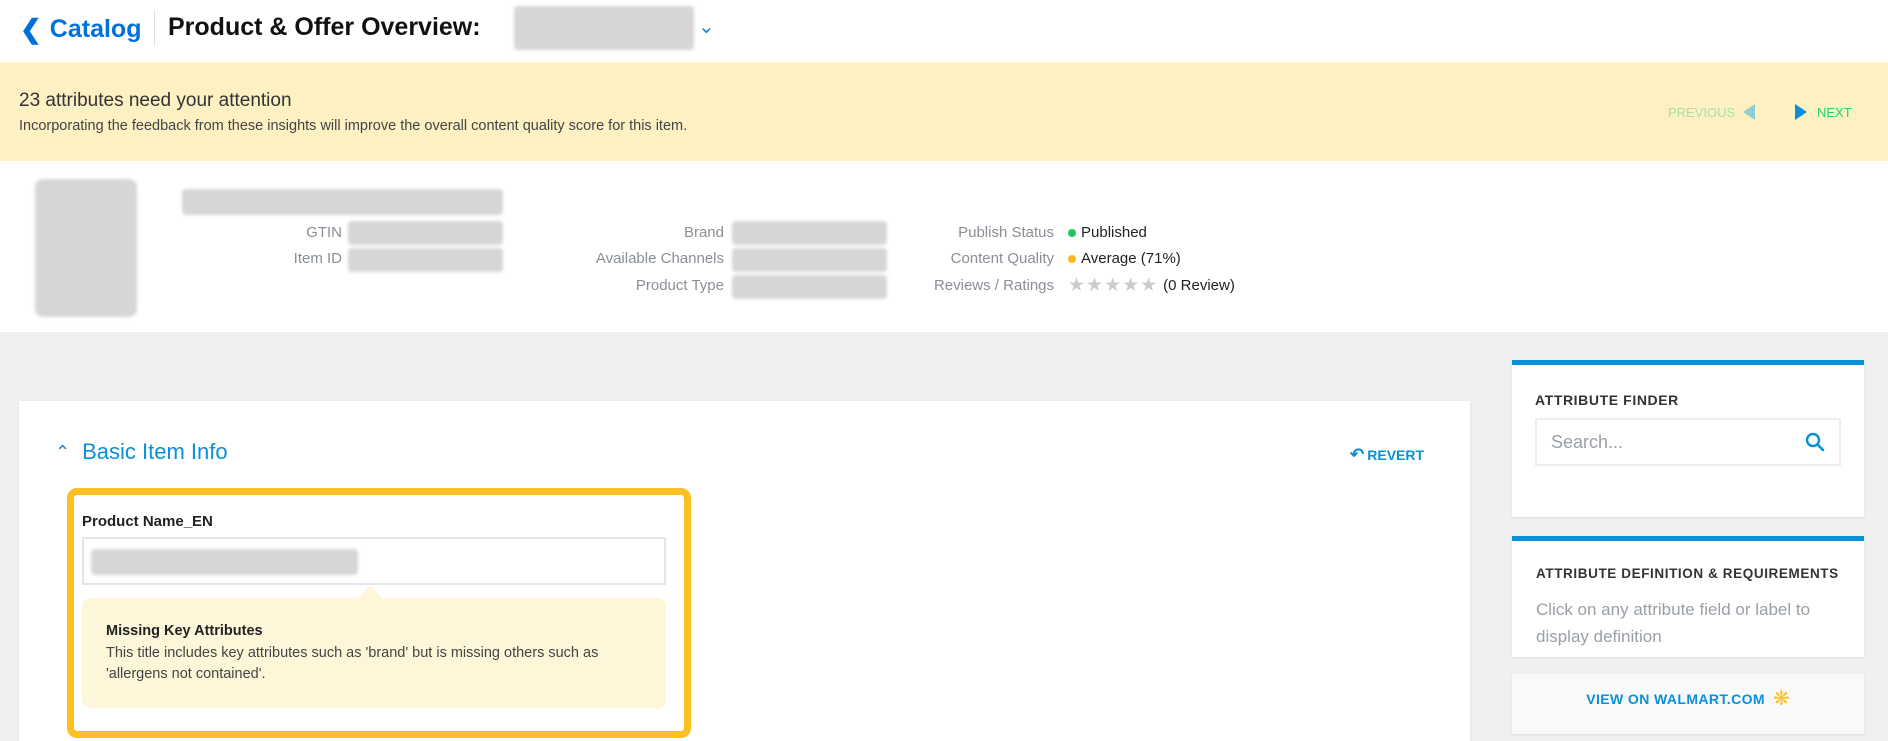 The image size is (1888, 741). What do you see at coordinates (63, 451) in the screenshot?
I see `chevron-up-icon: ⌃` at bounding box center [63, 451].